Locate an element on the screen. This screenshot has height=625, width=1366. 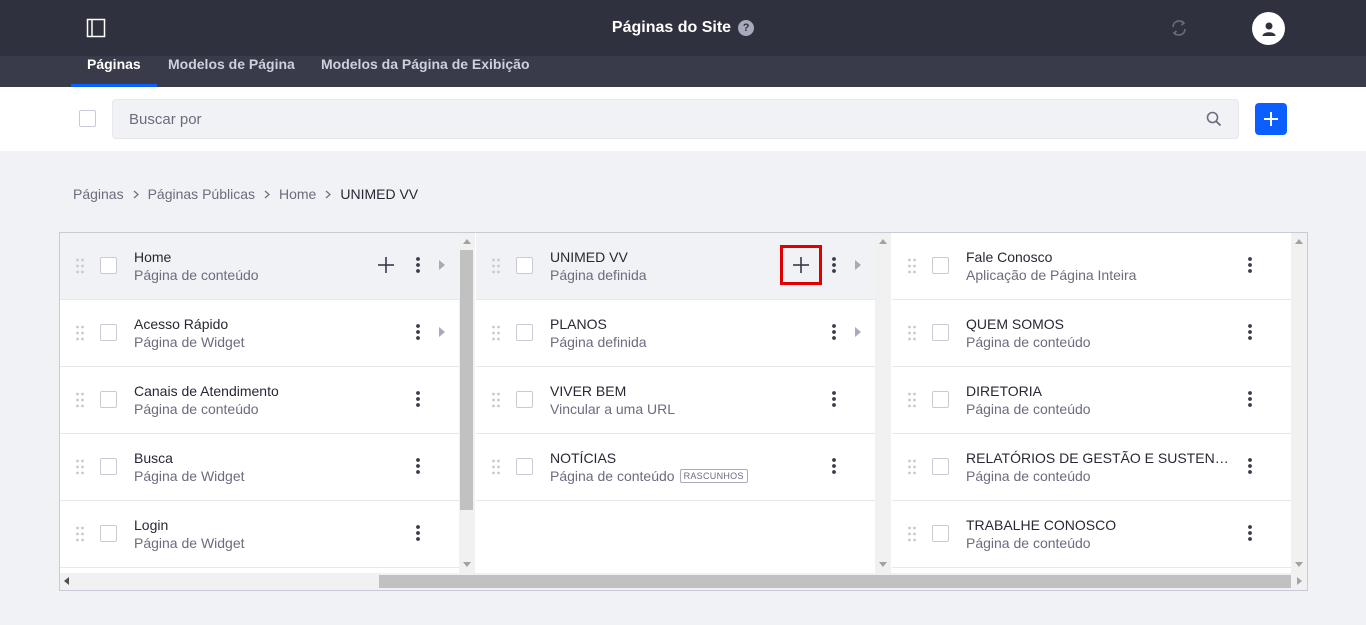
page-title-text: Login is located at coordinates (151, 525).